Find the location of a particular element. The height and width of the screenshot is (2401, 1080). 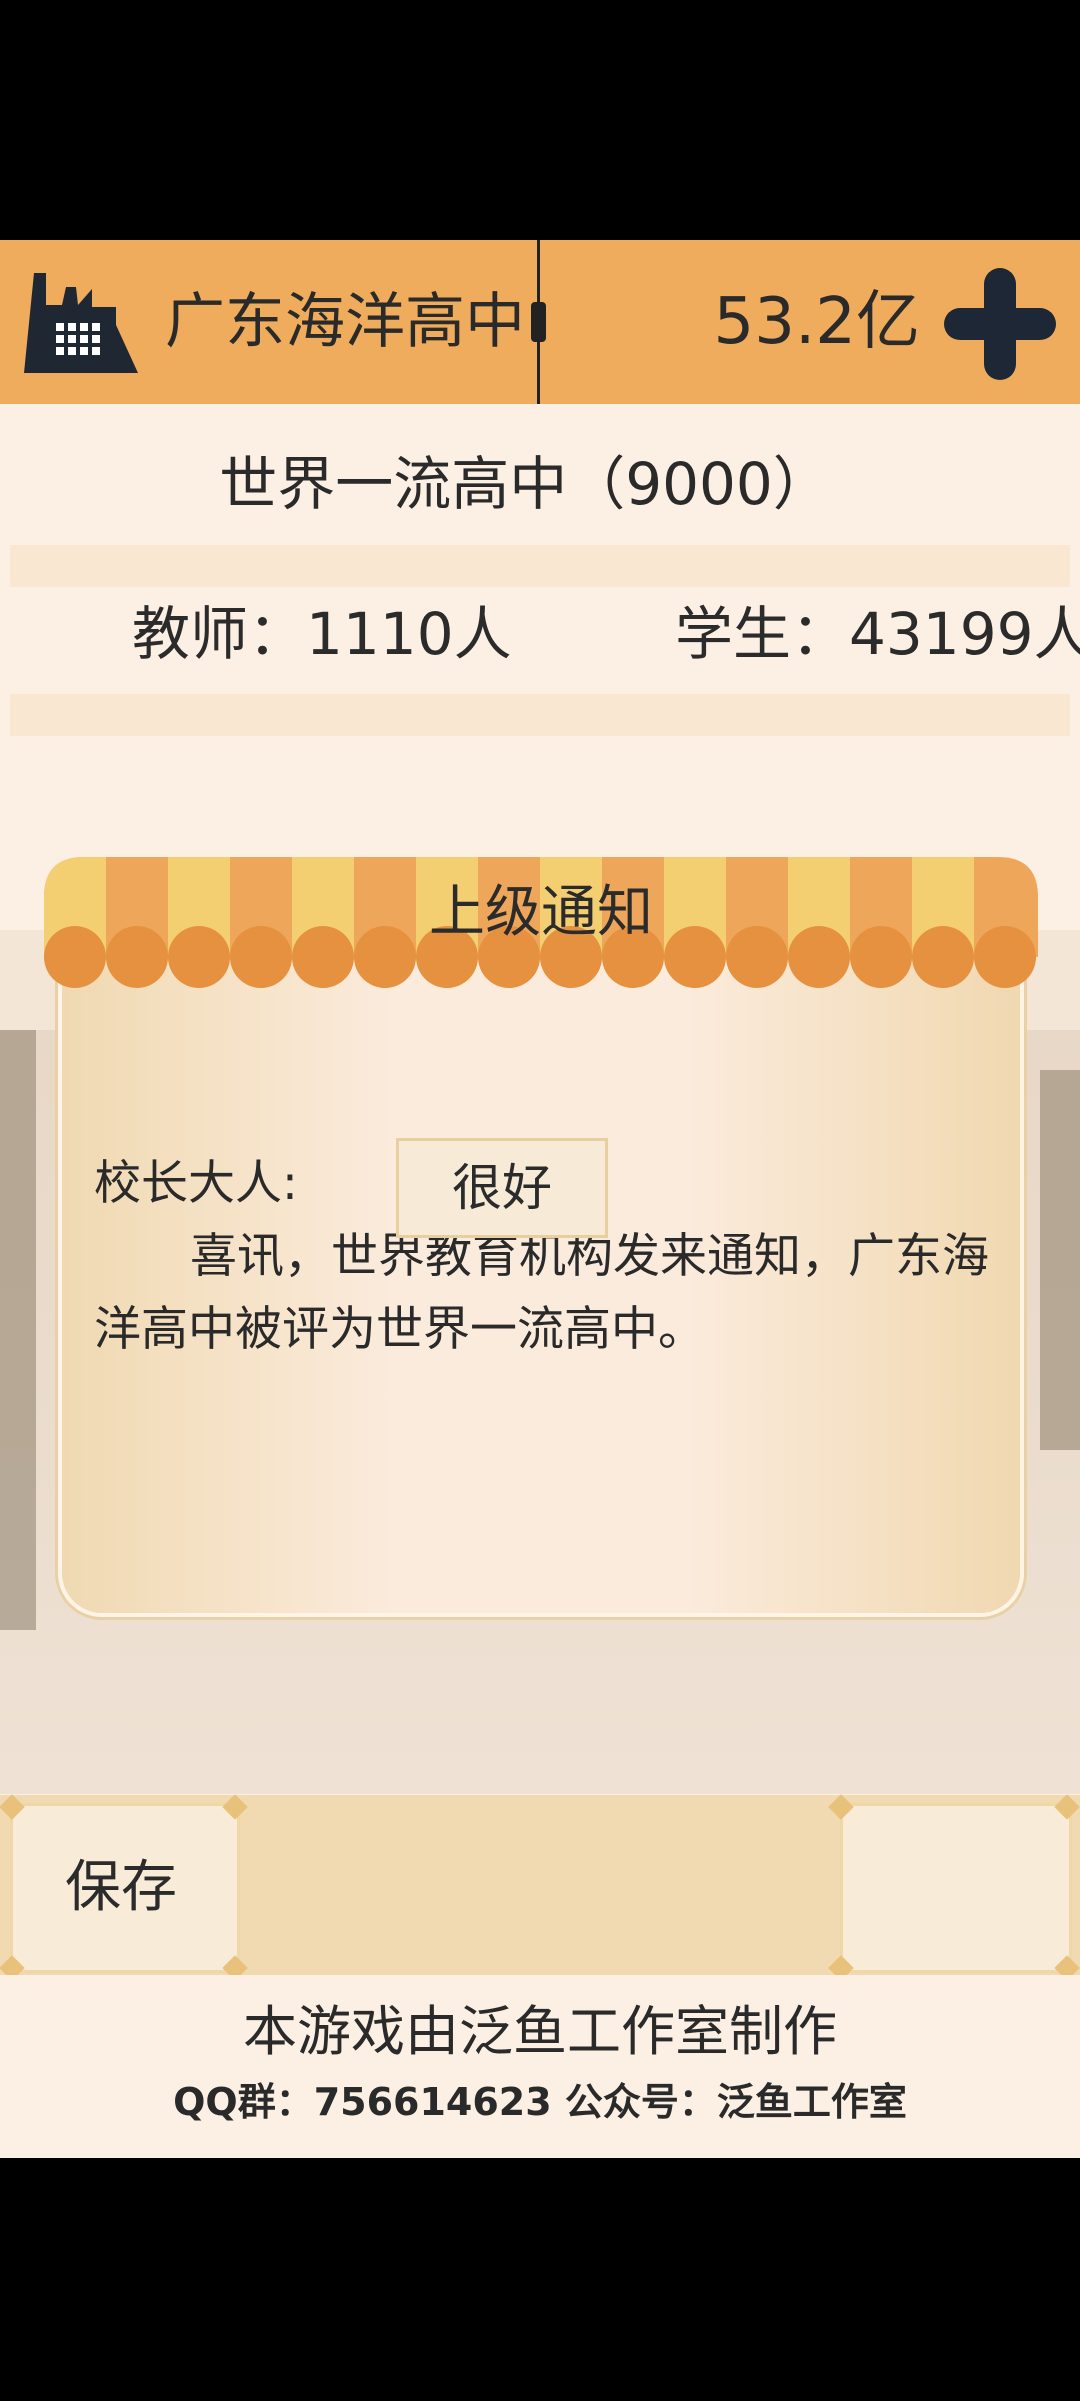

school-name: 广东海洋高中 is located at coordinates (345, 322).